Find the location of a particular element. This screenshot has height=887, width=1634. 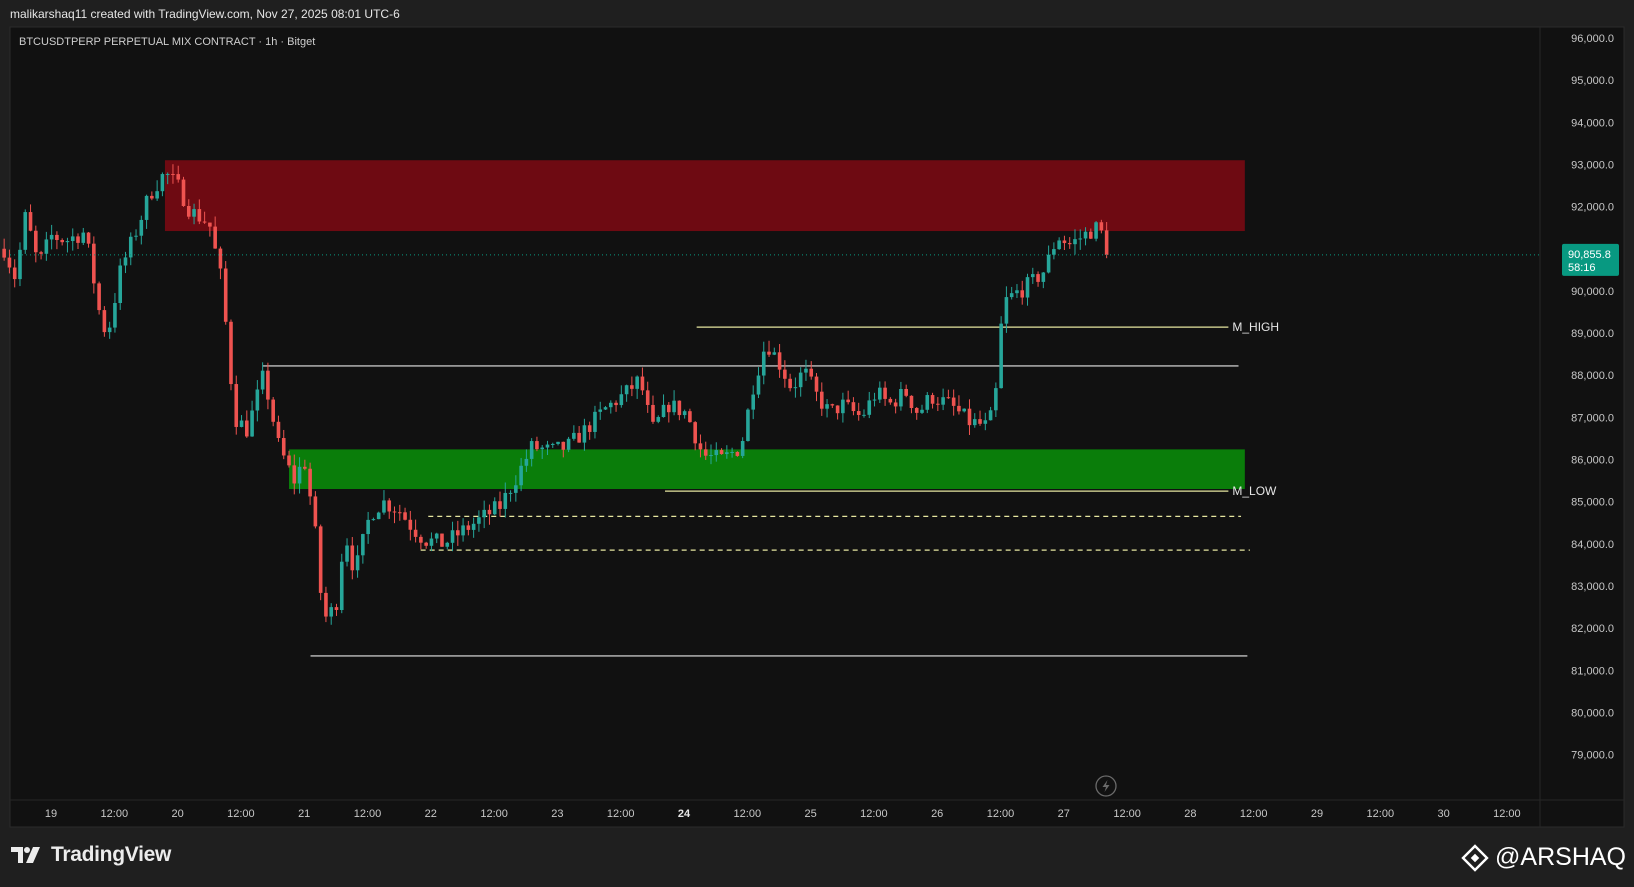

tradingview-logo-text: TradingView is located at coordinates (111, 854).